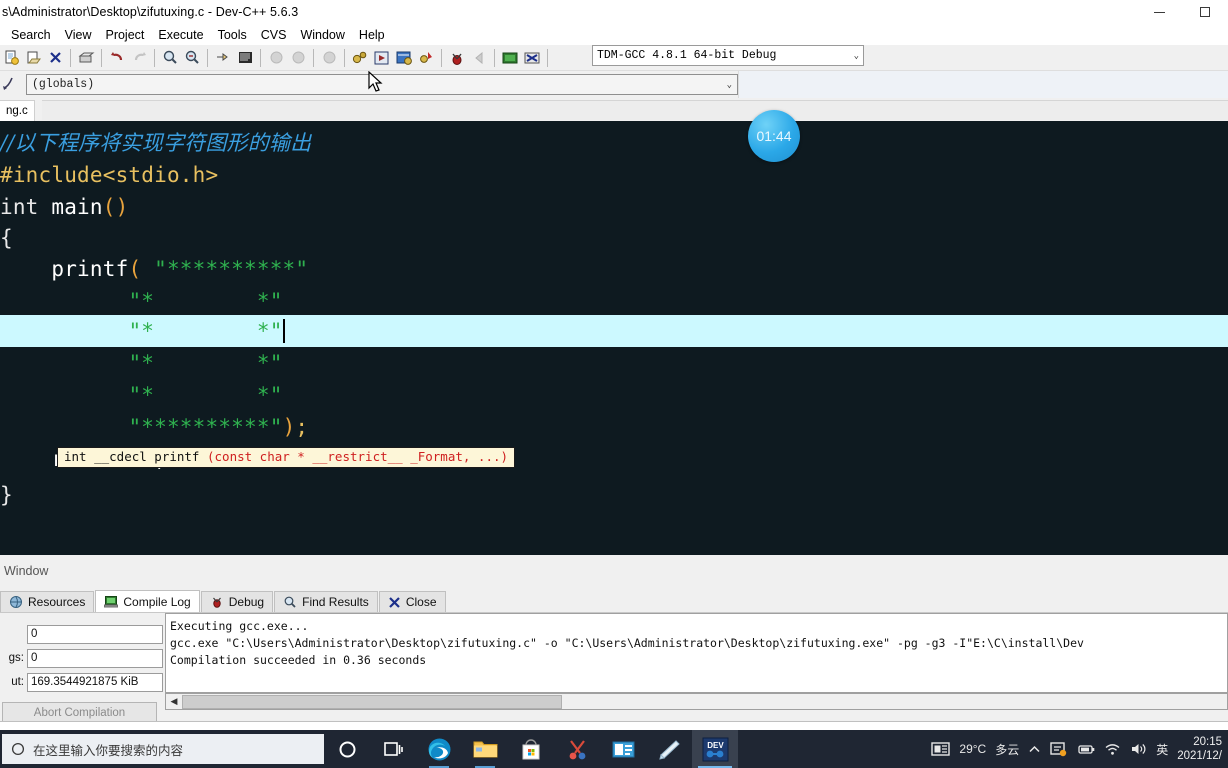  I want to click on cortana-icon, so click(347, 749).